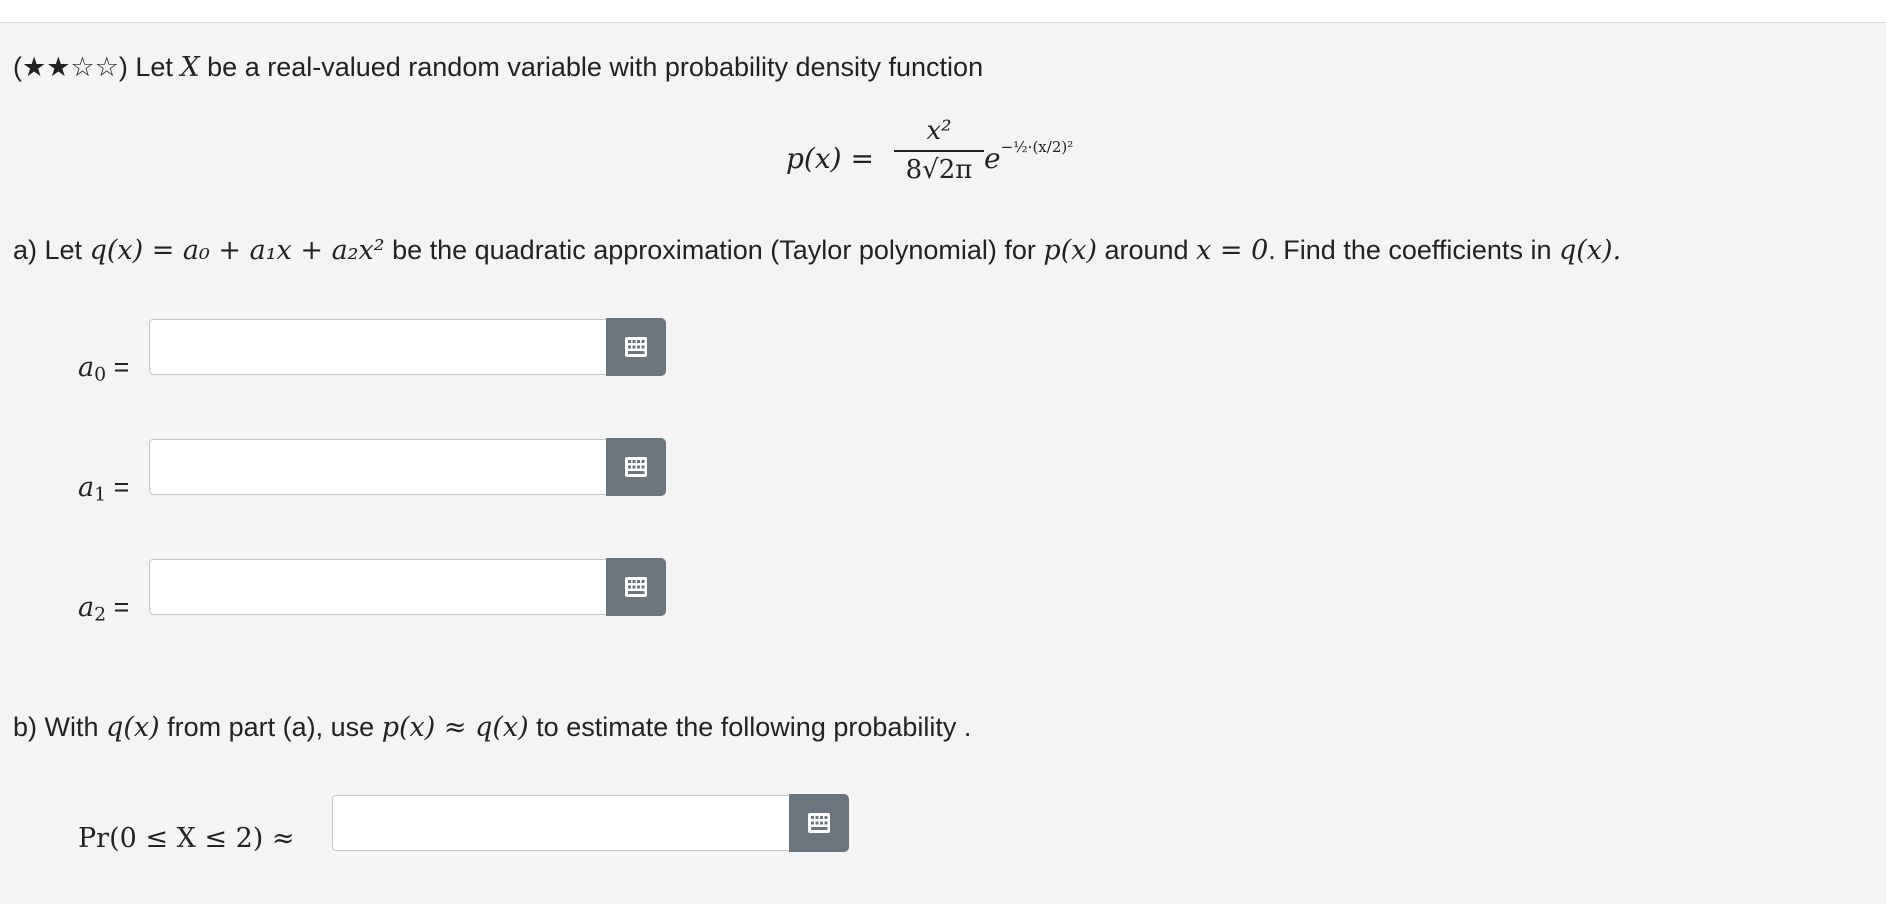 The image size is (1886, 904). Describe the element at coordinates (455, 727) in the screenshot. I see `part-b-approx: p(x) ≈ q(x)` at that location.